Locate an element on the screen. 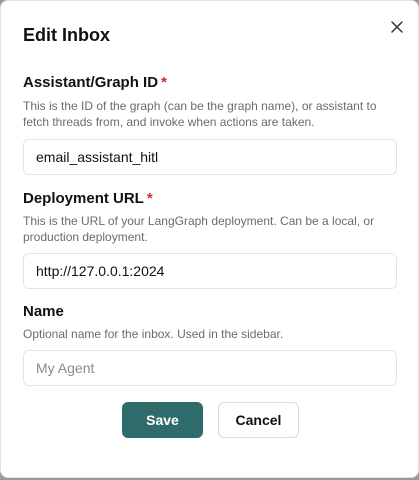  deployment-url-label-text: Deployment URL is located at coordinates (83, 198).